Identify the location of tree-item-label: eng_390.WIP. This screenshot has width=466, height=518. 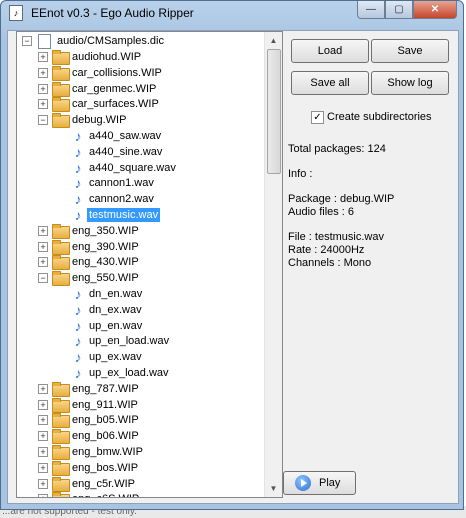
(105, 246).